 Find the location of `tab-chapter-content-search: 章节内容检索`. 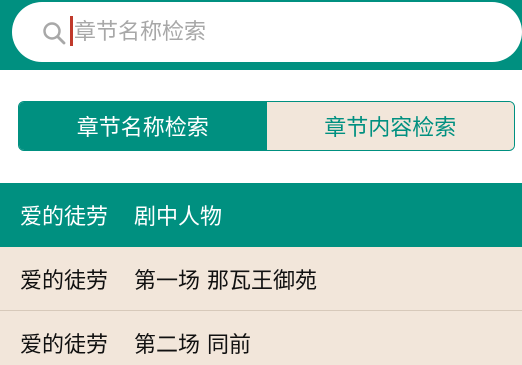

tab-chapter-content-search: 章节内容检索 is located at coordinates (390, 126).